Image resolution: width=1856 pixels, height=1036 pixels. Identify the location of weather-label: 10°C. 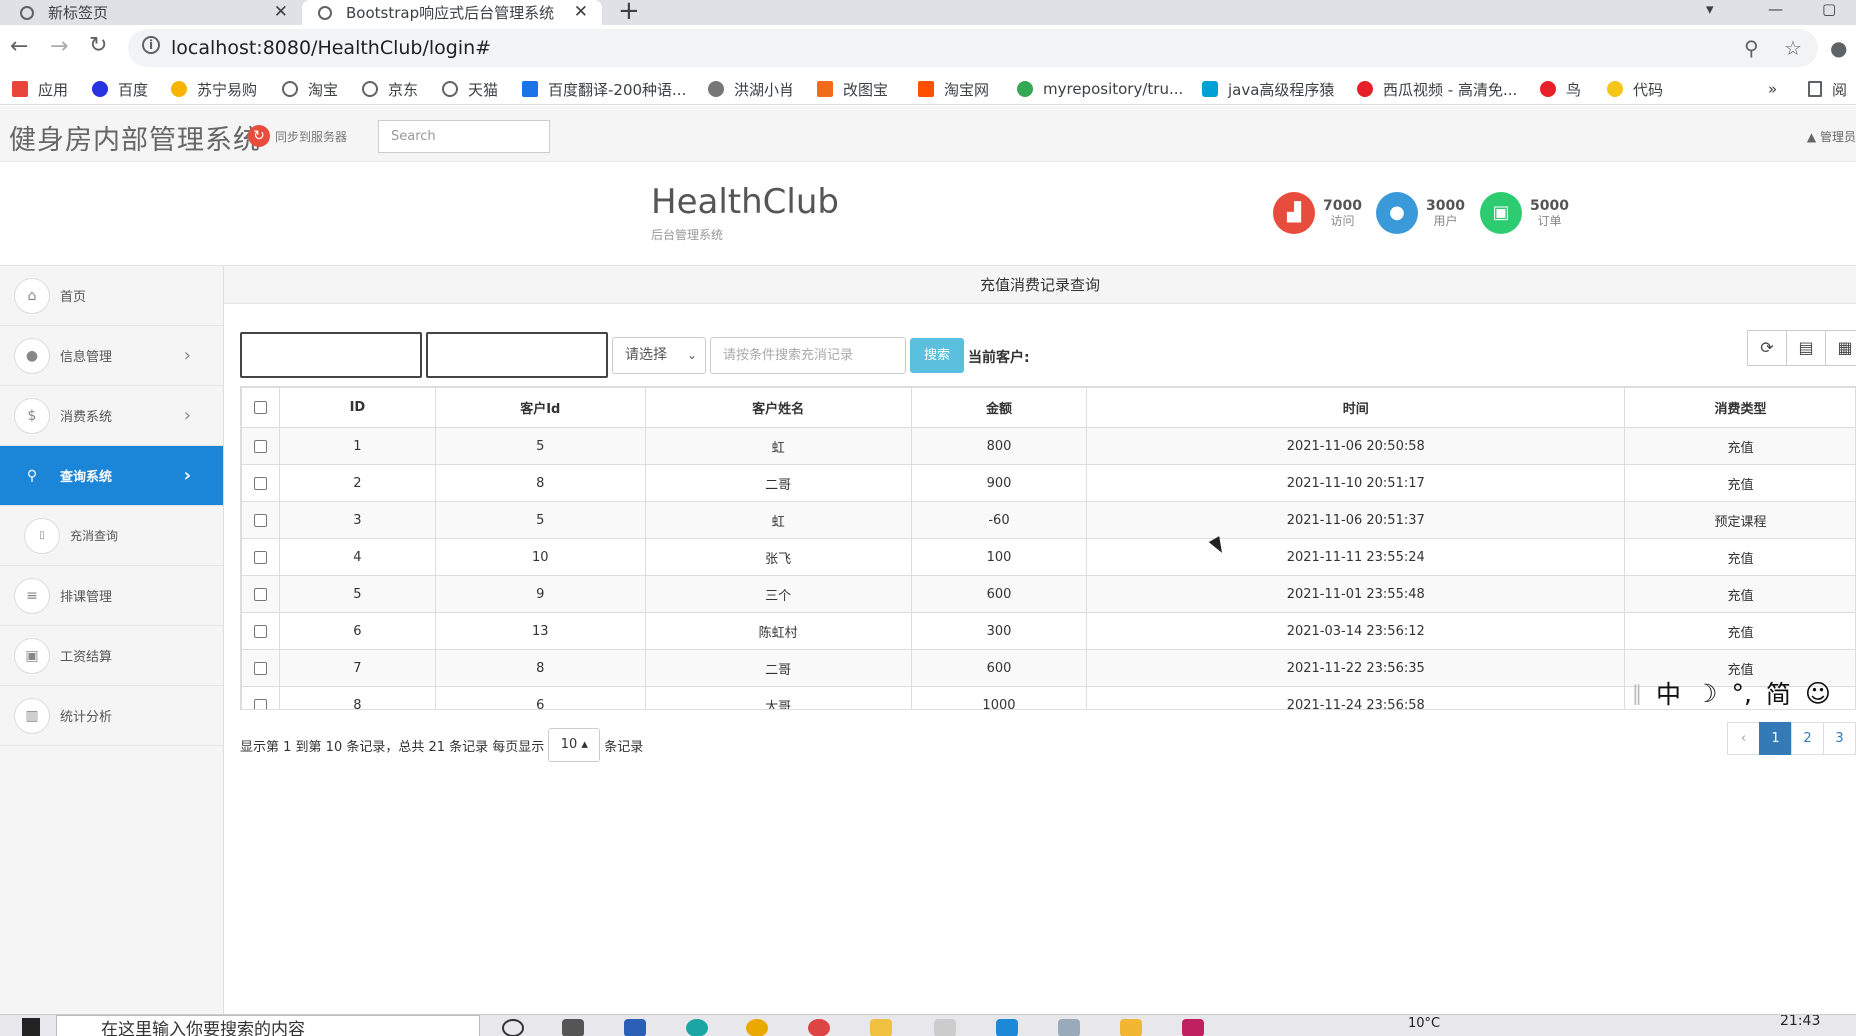
(1424, 1023).